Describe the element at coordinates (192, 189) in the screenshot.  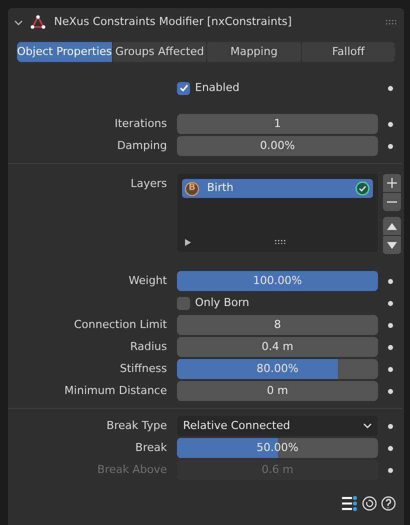
I see `layer-badge: B` at that location.